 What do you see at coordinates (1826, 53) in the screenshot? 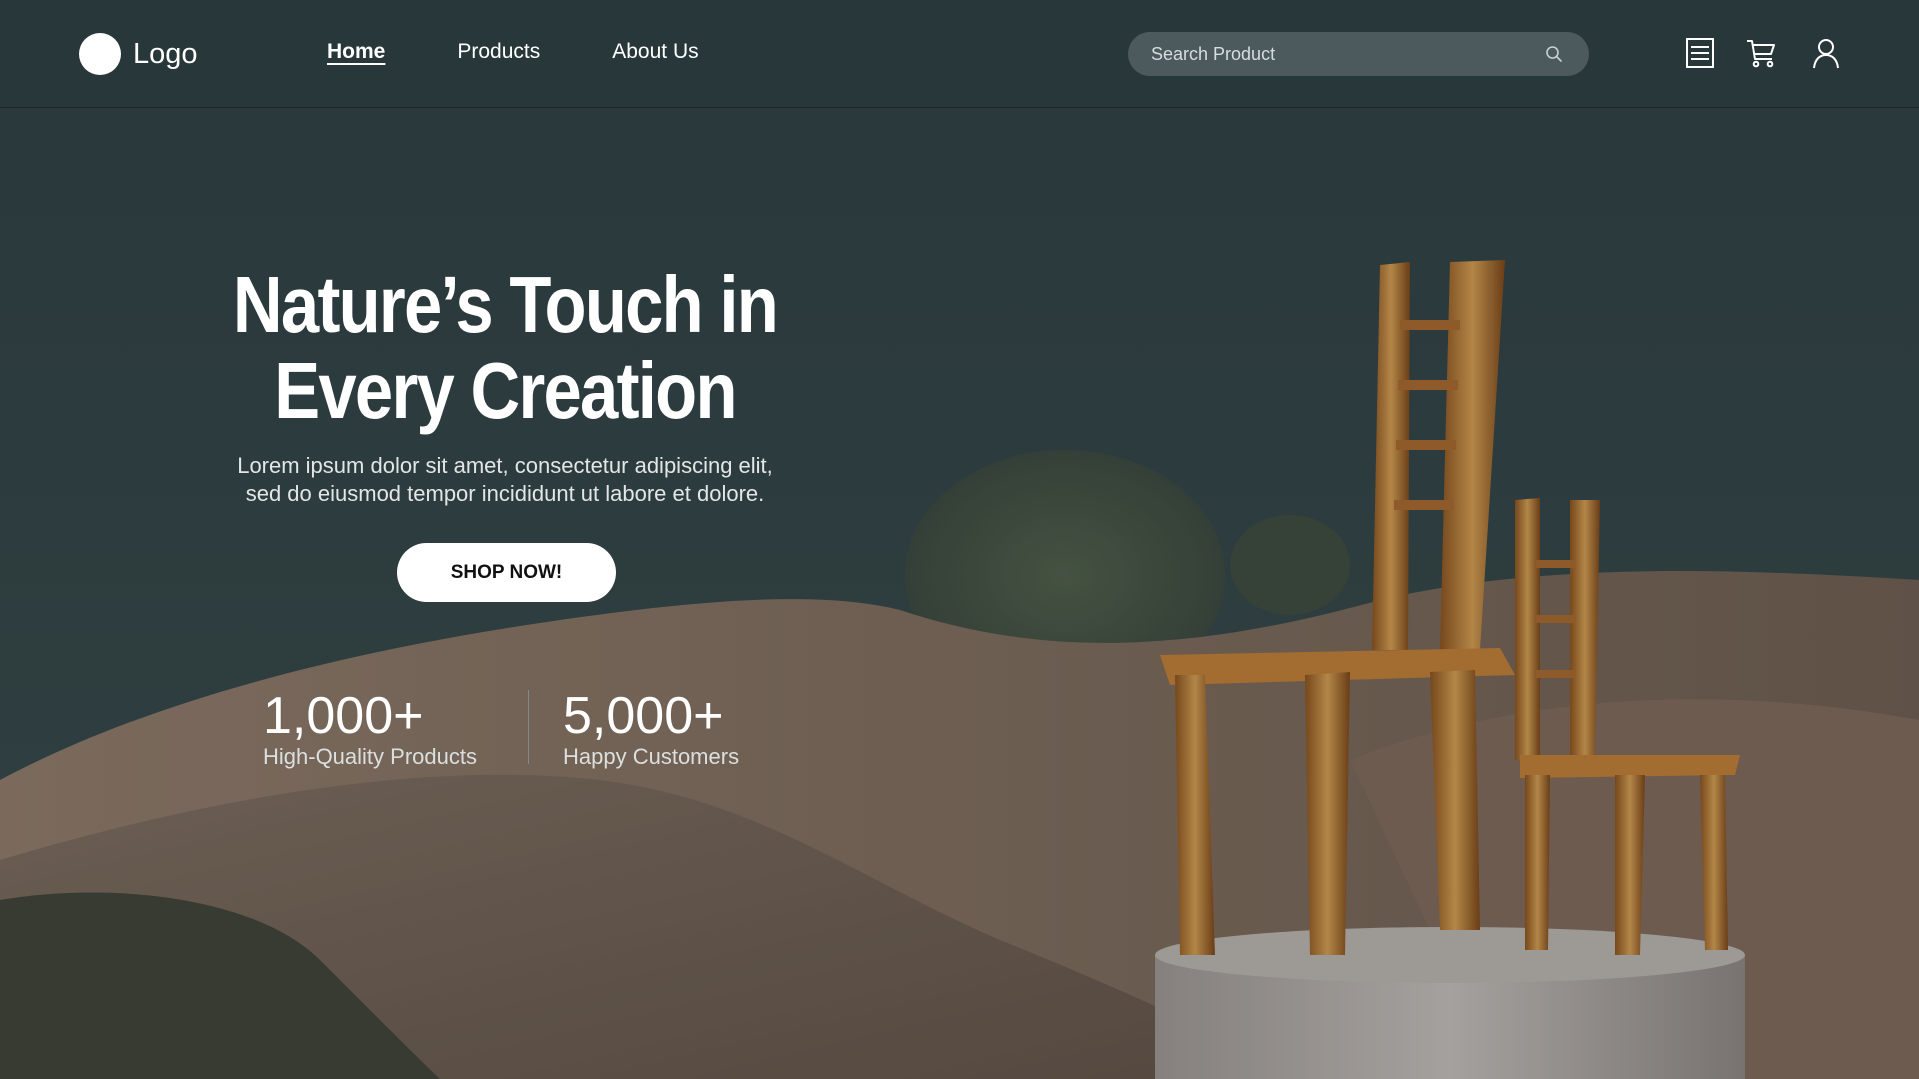
I see `user-icon` at bounding box center [1826, 53].